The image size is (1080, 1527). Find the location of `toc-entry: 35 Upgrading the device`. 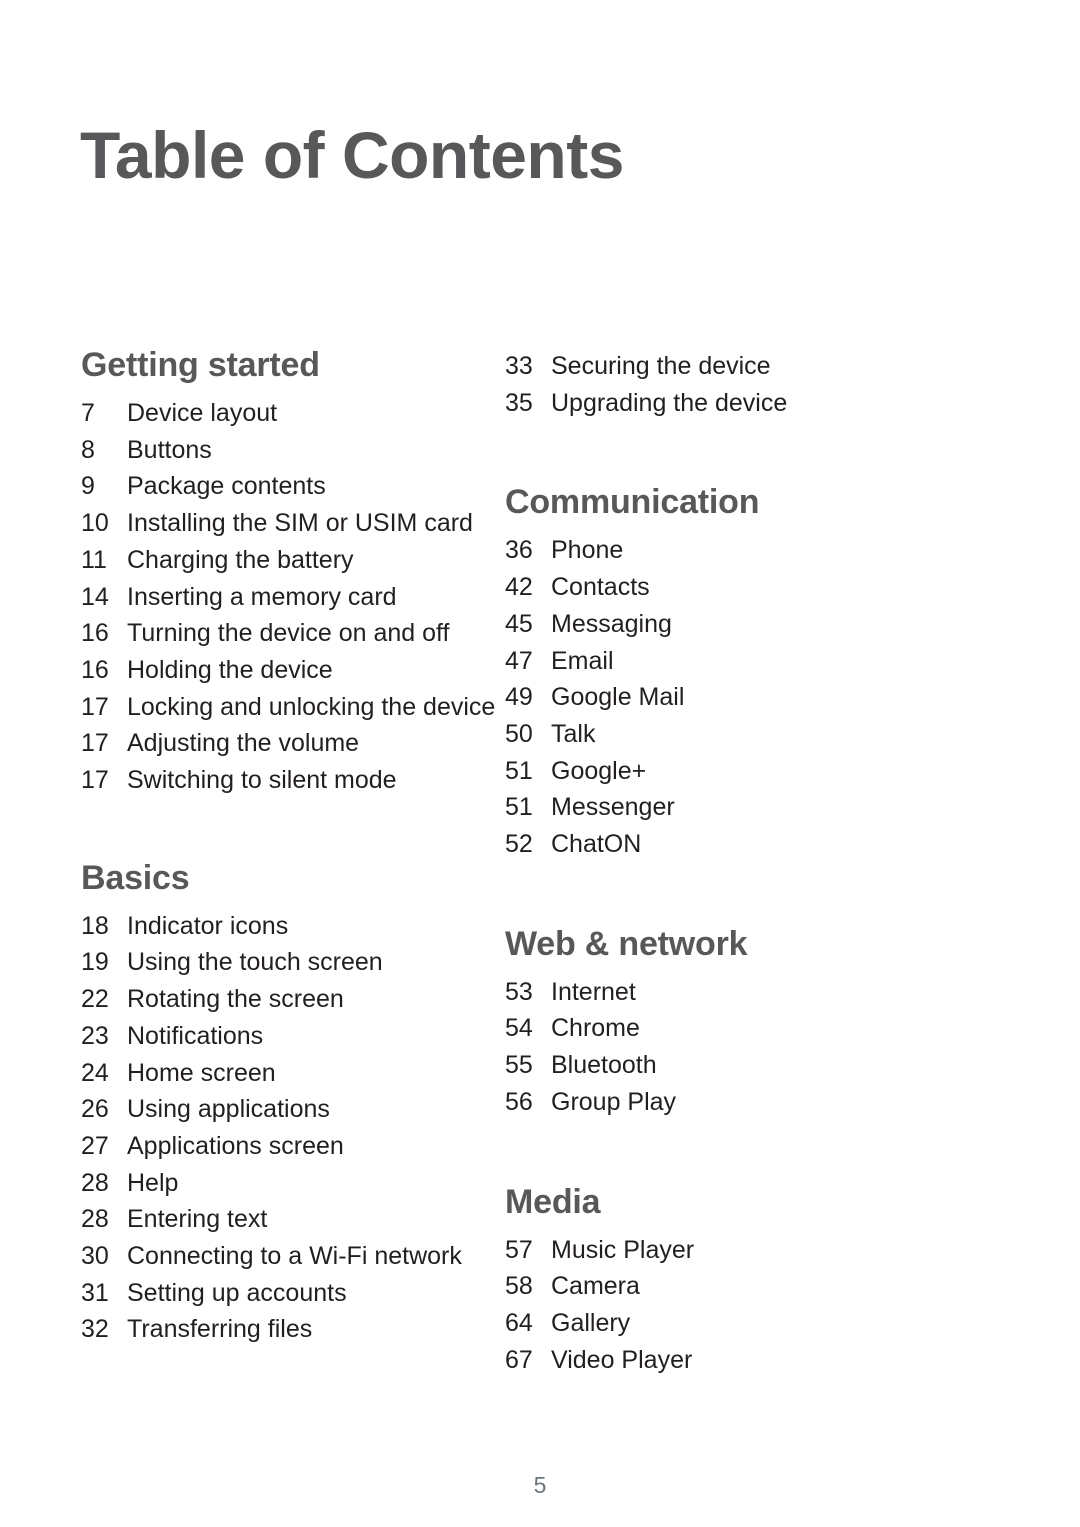

toc-entry: 35 Upgrading the device is located at coordinates (742, 403).